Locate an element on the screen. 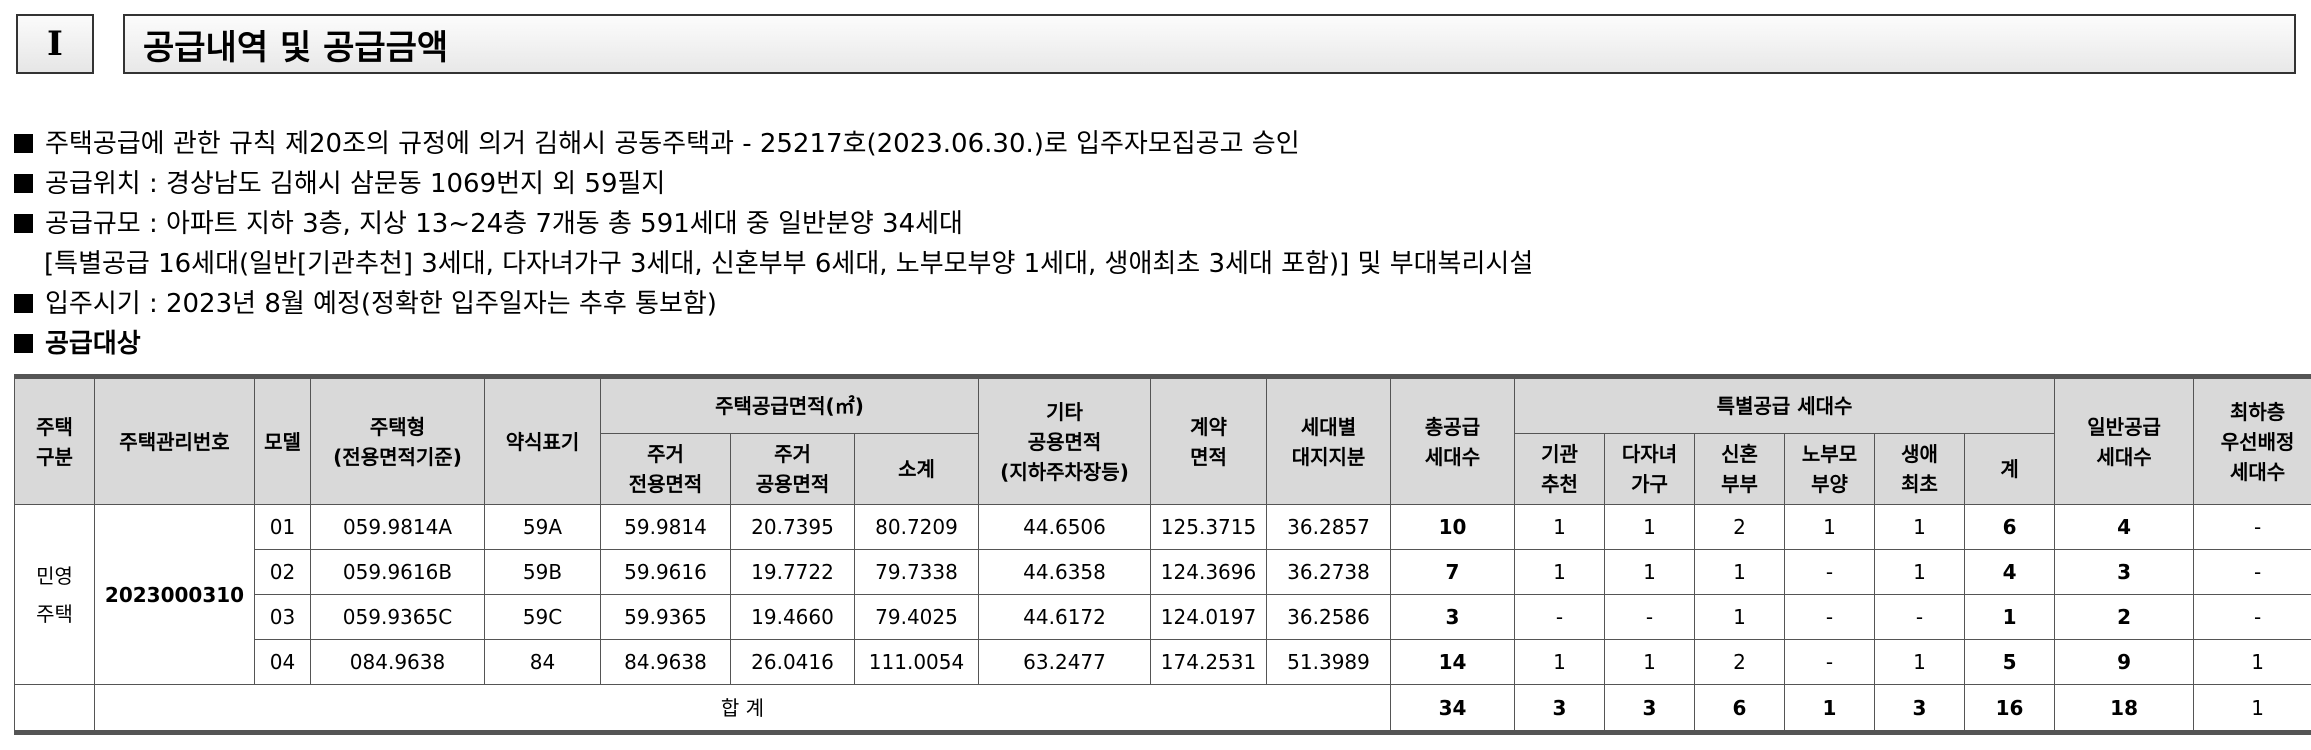  cell-common: 19.7722 is located at coordinates (792, 572).